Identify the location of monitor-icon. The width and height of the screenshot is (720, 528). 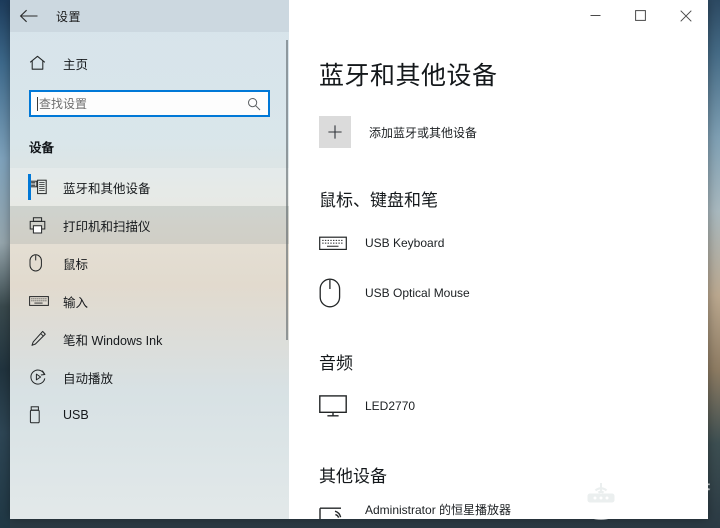
(337, 406).